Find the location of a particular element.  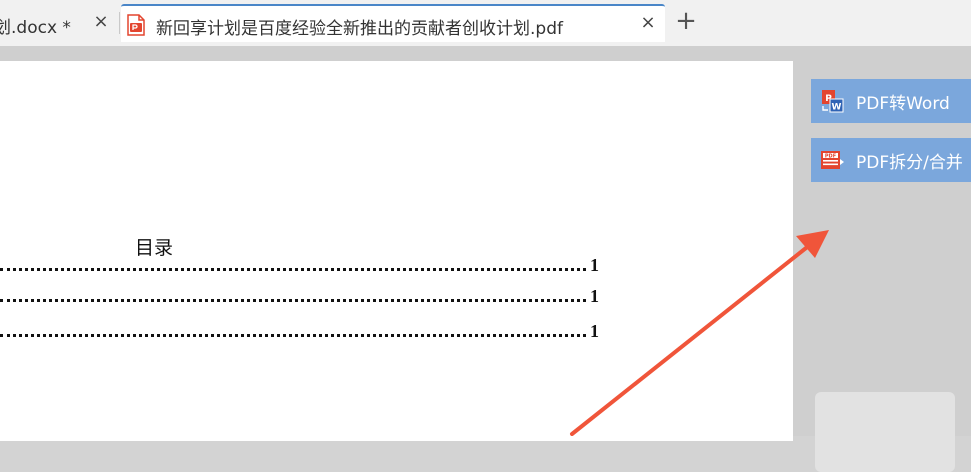

pdf-split-icon: PDF is located at coordinates (832, 160).